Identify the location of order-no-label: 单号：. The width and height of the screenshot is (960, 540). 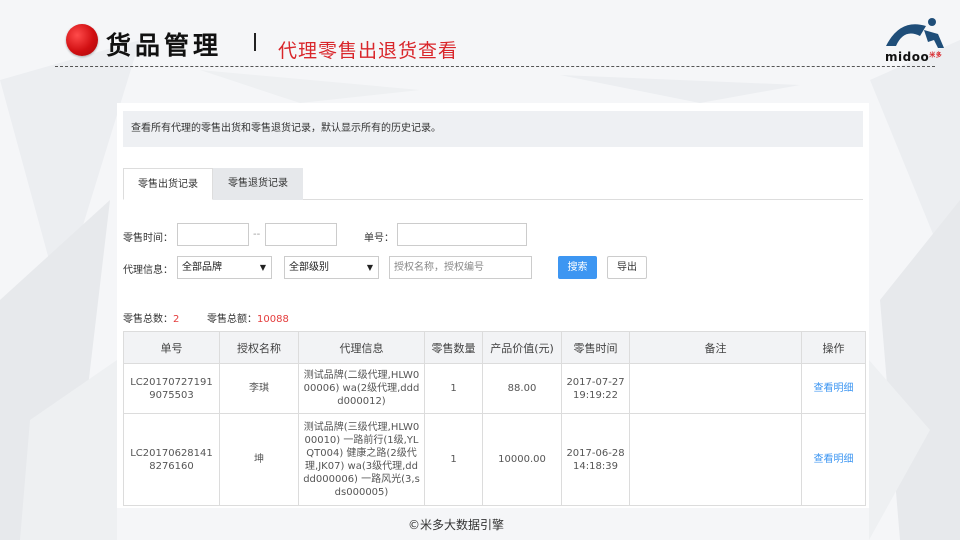
(379, 238).